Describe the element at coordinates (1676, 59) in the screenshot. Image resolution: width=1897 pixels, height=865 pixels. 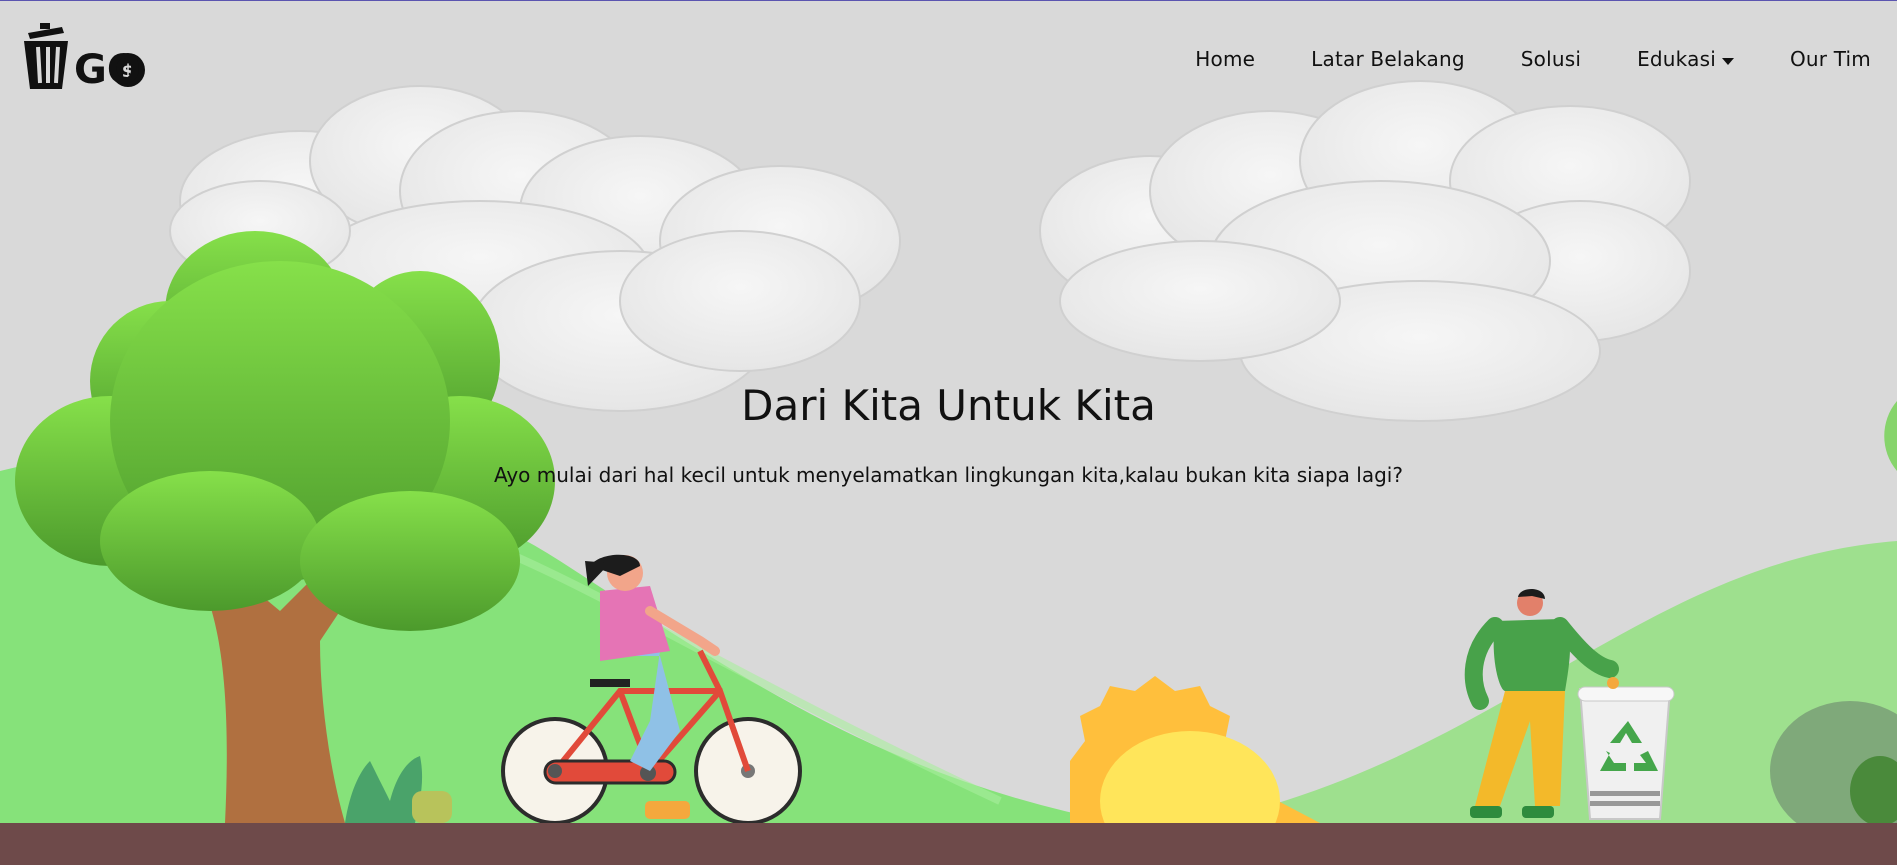
I see `nav-edukasi-label: Edukasi` at that location.